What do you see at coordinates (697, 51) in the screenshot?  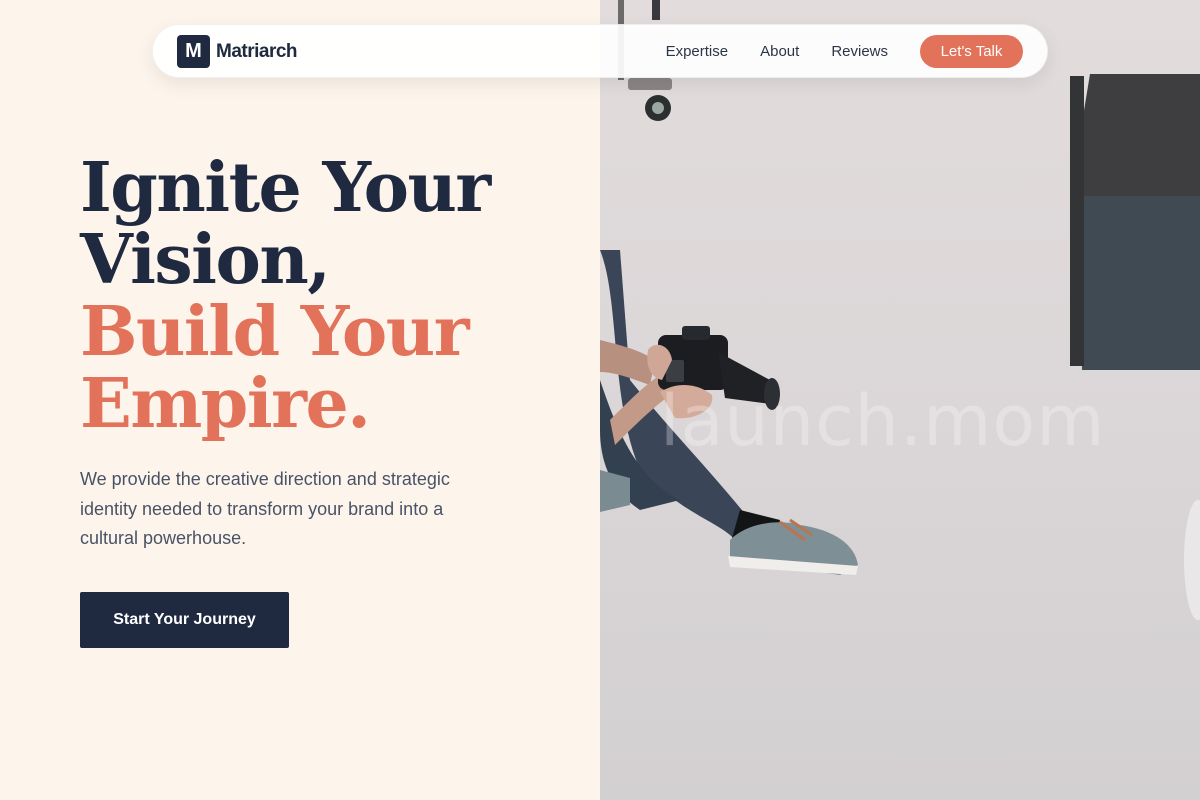 I see `nav-link-expertise: Expertise` at bounding box center [697, 51].